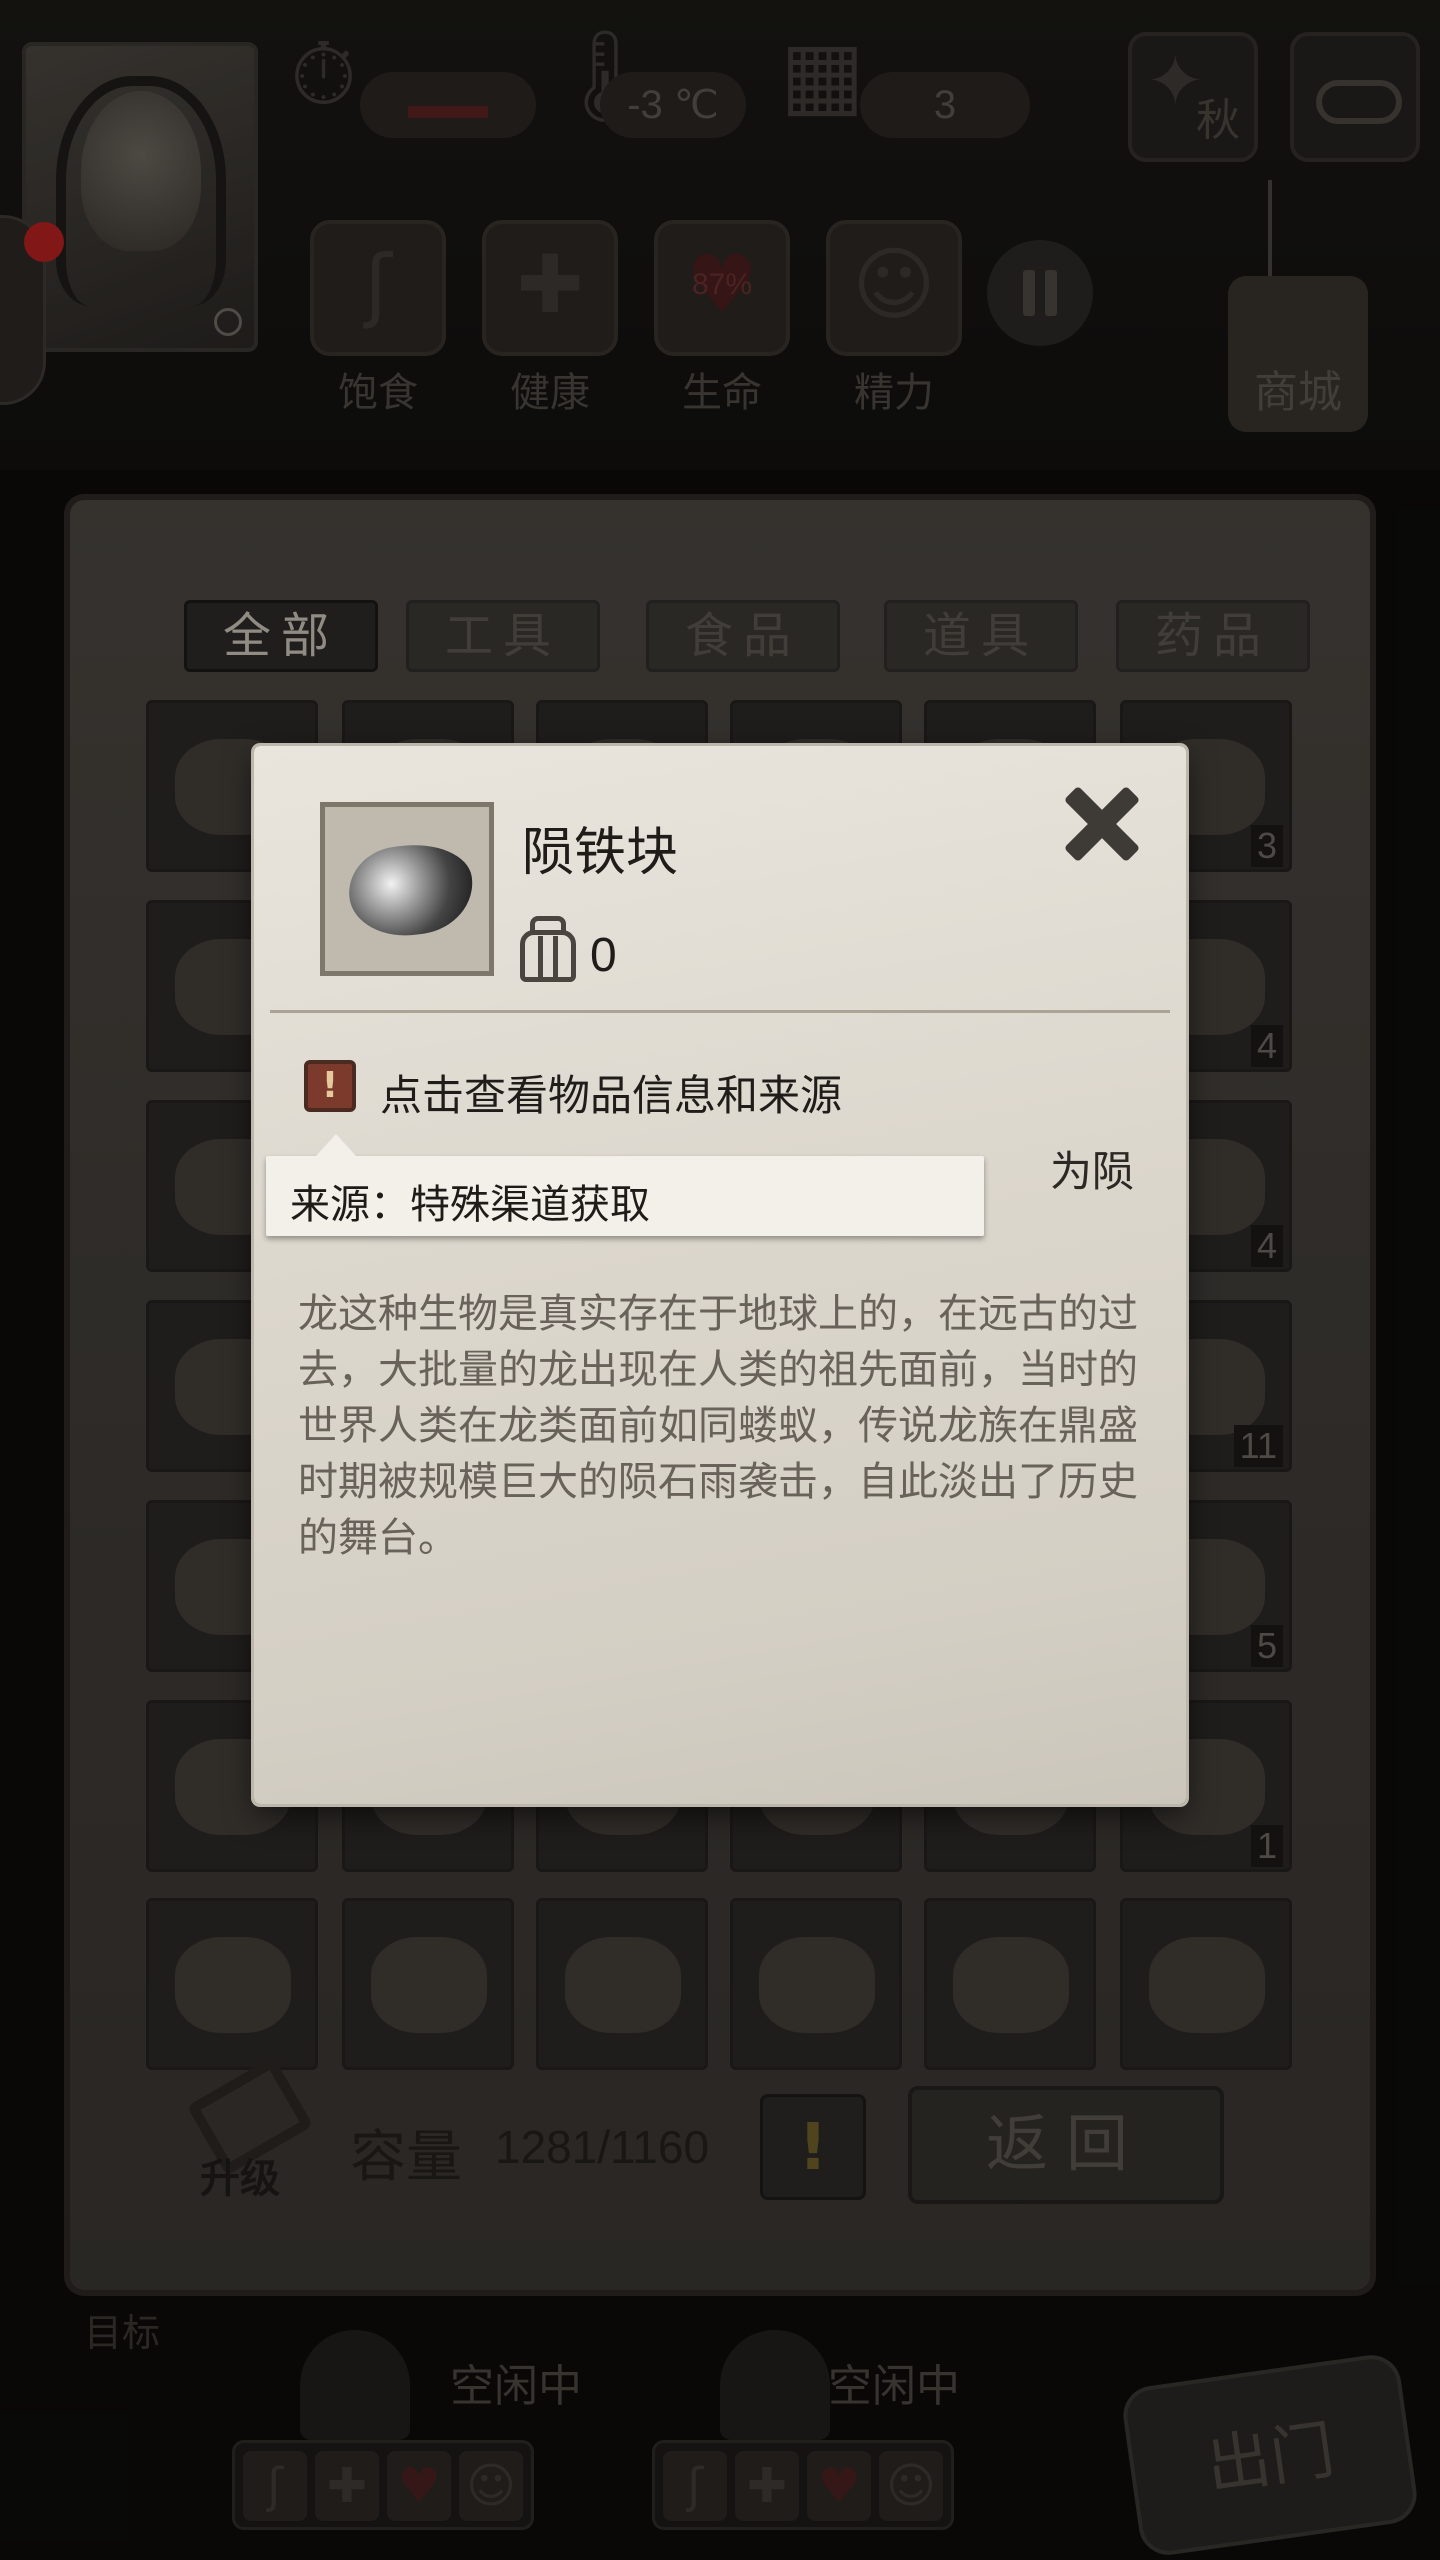 The image size is (1440, 2560). Describe the element at coordinates (470, 1205) in the screenshot. I see `source-text: 来源：特殊渠道获取` at that location.